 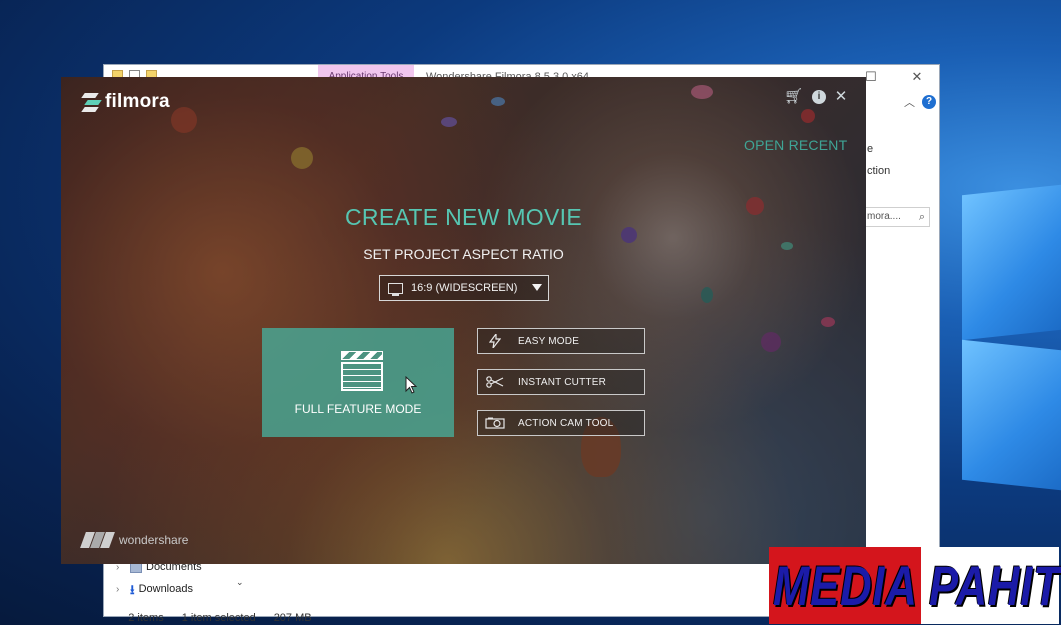 I want to click on action-cam-tool-button: ACTION CAM TOOL, so click(x=561, y=423).